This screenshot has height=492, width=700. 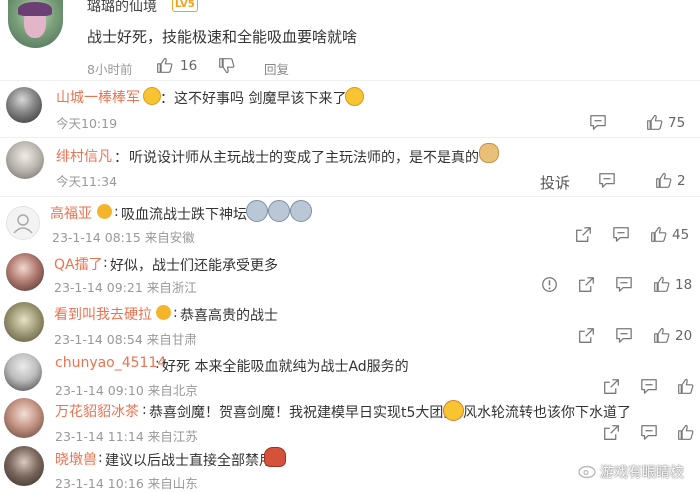 What do you see at coordinates (555, 182) in the screenshot?
I see `report-button: 投诉` at bounding box center [555, 182].